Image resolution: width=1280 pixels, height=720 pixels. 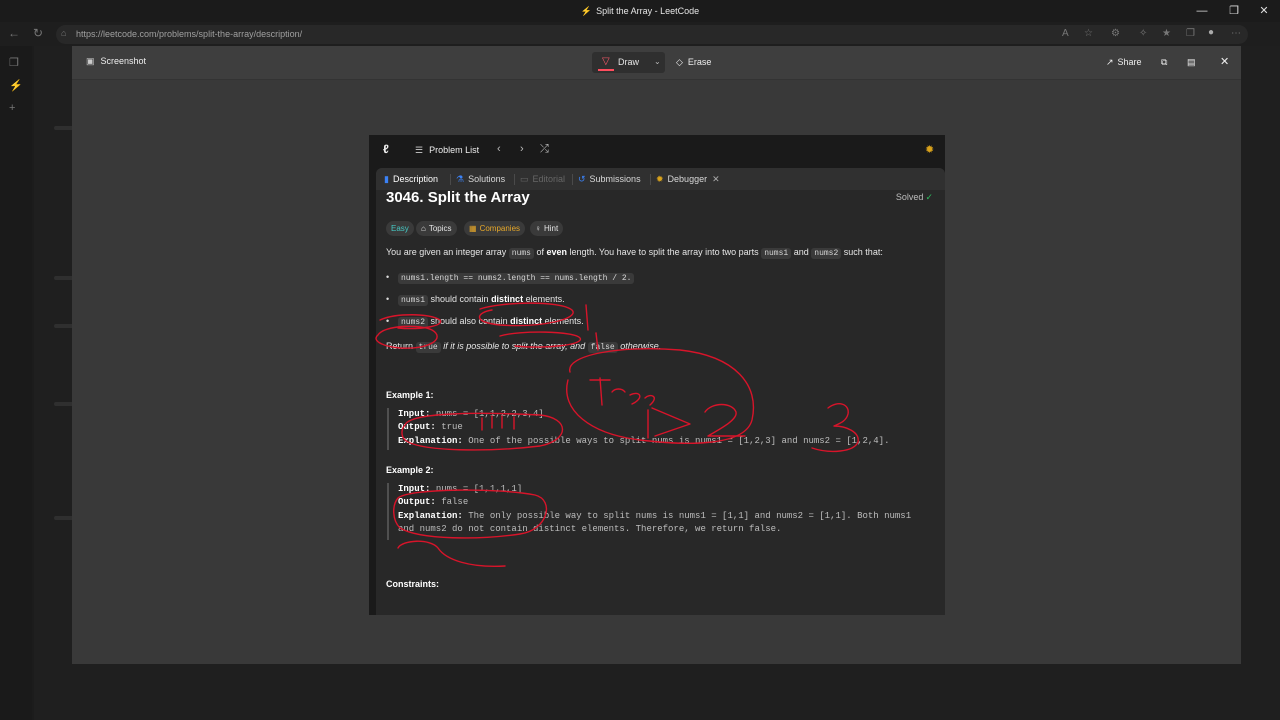 I want to click on close-tab-icon: ✕, so click(x=716, y=179).